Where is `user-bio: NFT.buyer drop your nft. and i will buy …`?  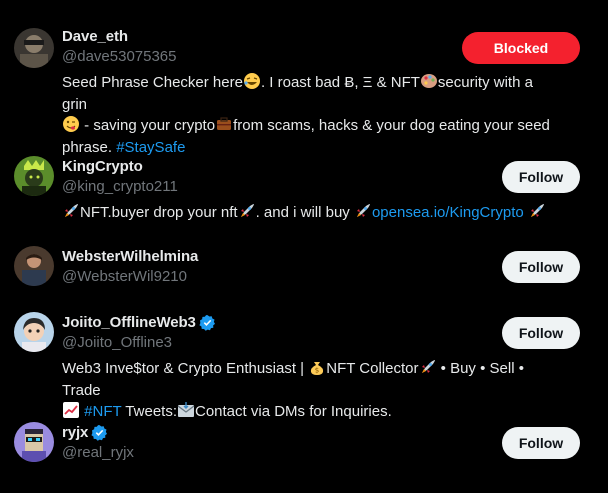
user-bio: NFT.buyer drop your nft. and i will buy … is located at coordinates (312, 213).